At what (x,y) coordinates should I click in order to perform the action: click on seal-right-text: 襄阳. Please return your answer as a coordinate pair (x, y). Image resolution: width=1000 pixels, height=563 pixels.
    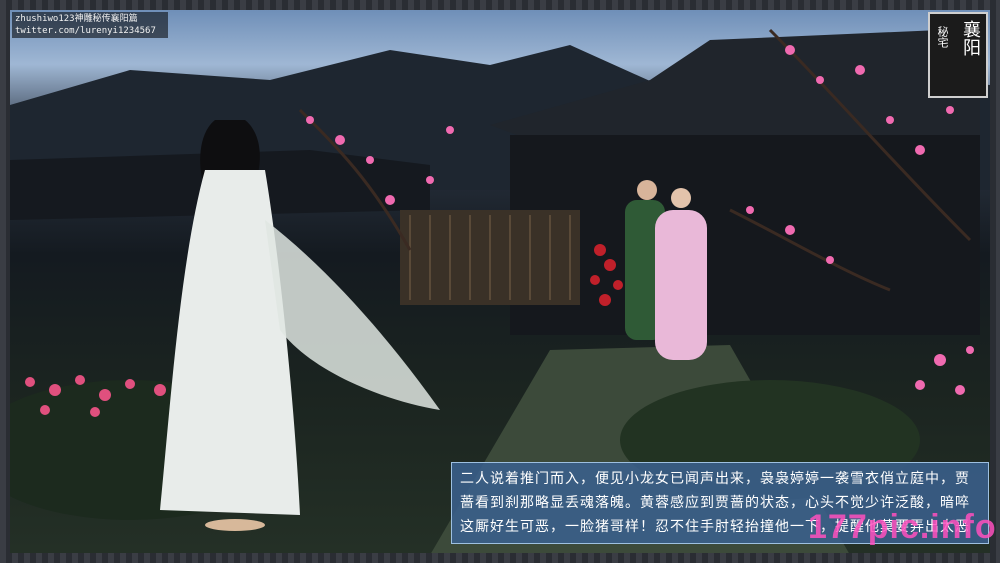
    Looking at the image, I should click on (970, 38).